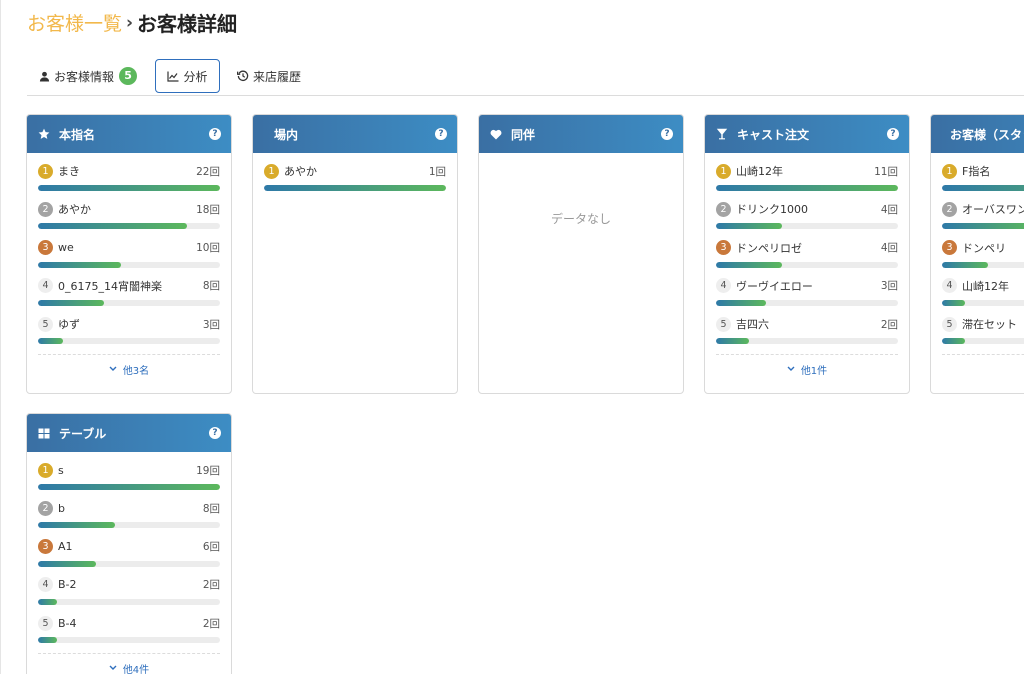  What do you see at coordinates (129, 297) in the screenshot?
I see `ranking-item: 4 0_6175_14宵闇神楽 8回` at bounding box center [129, 297].